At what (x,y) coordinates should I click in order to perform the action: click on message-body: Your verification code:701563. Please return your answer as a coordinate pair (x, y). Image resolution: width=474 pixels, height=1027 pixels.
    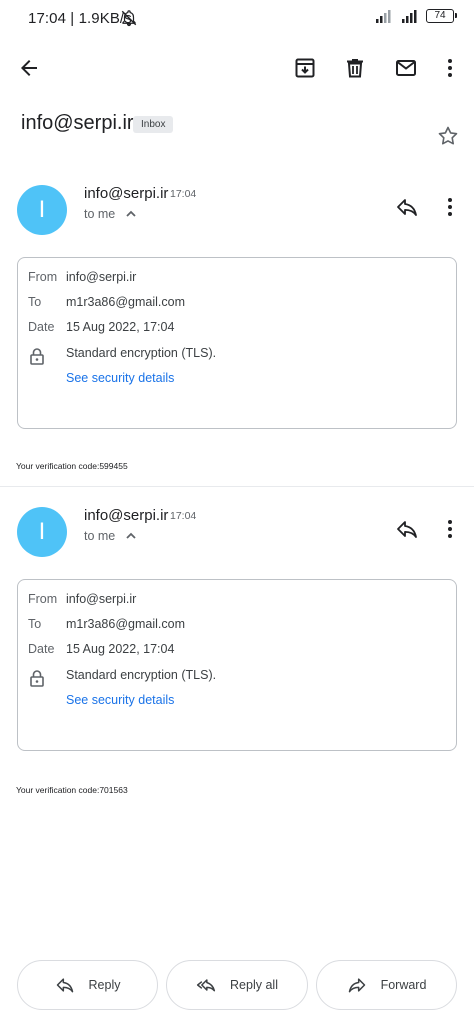
    Looking at the image, I should click on (72, 790).